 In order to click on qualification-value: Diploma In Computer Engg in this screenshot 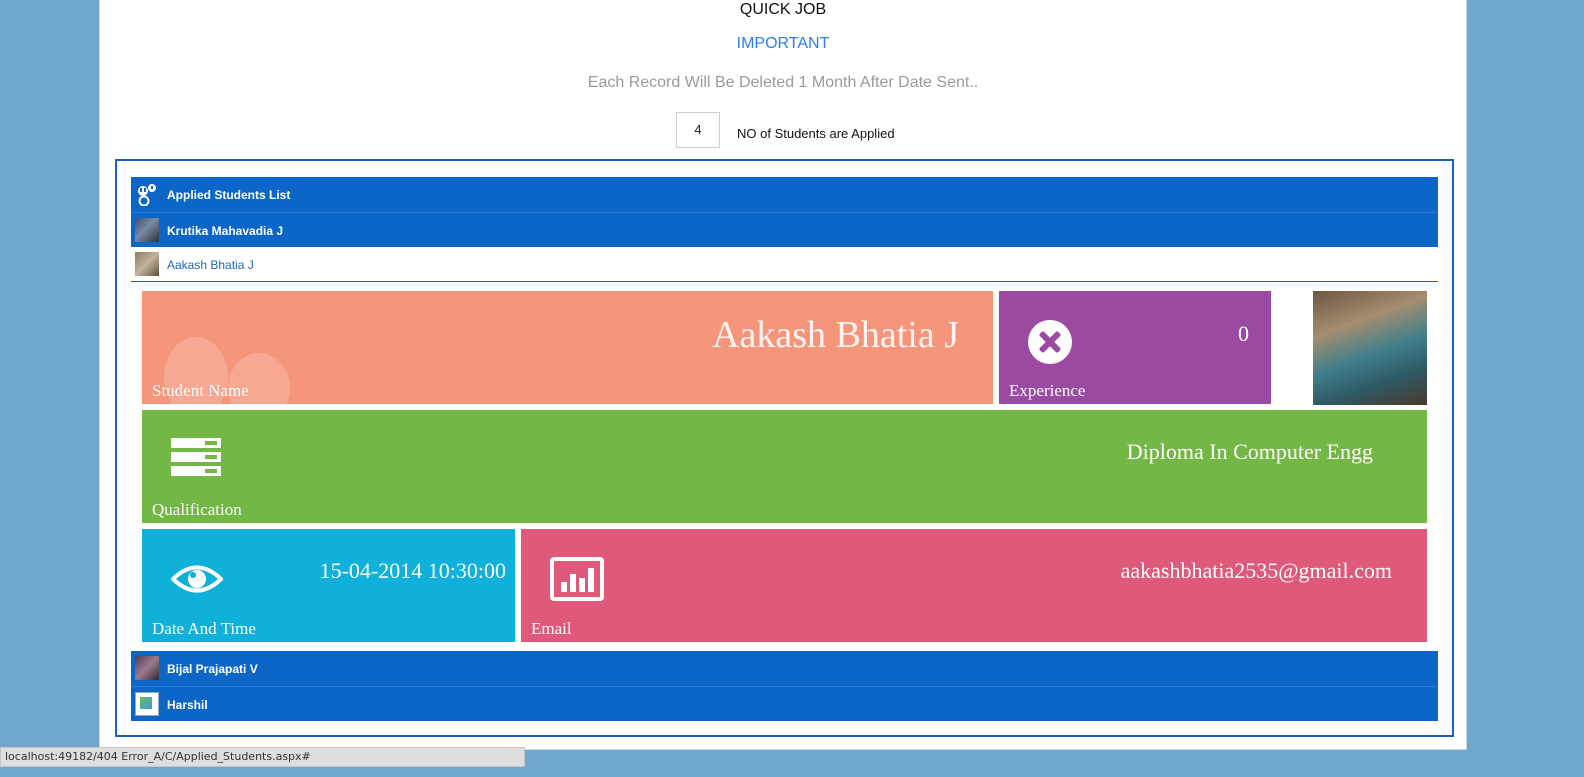, I will do `click(1249, 451)`.